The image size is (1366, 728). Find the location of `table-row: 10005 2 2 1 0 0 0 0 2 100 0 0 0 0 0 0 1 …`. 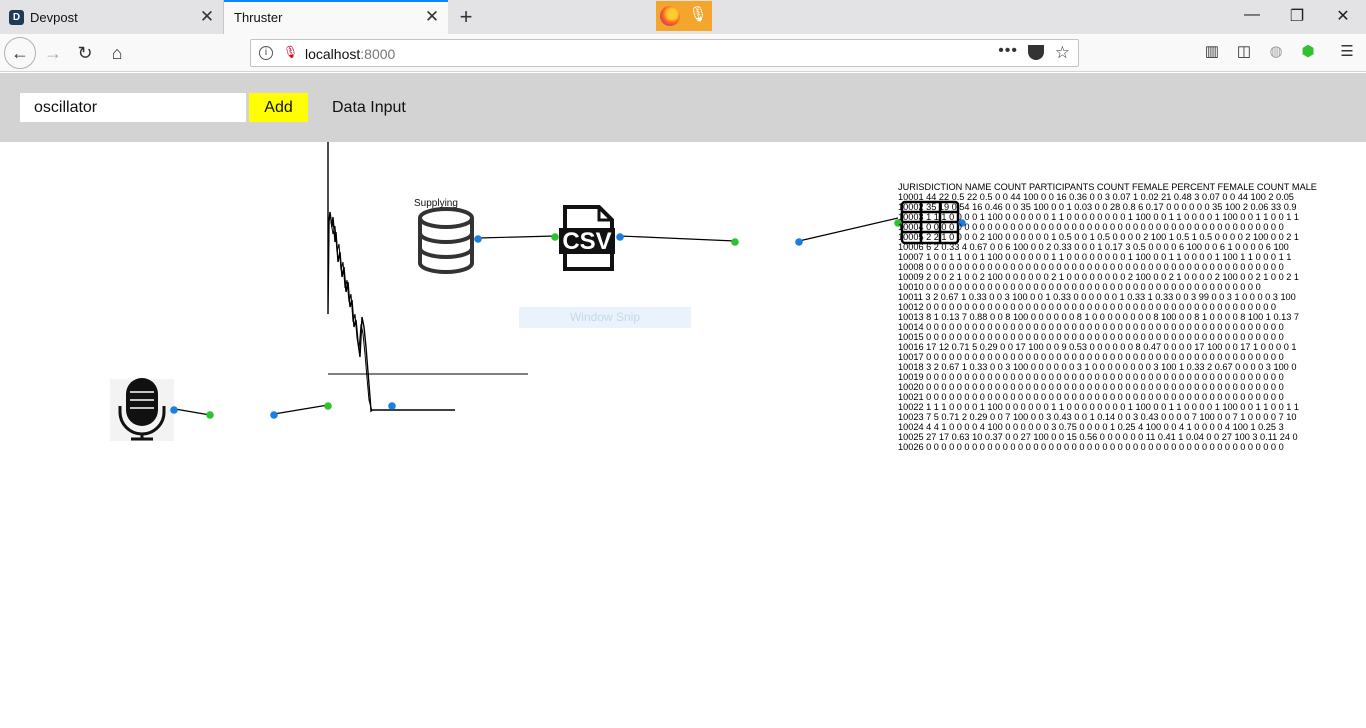

table-row: 10005 2 2 1 0 0 0 0 2 100 0 0 0 0 0 0 1 … is located at coordinates (1099, 237).